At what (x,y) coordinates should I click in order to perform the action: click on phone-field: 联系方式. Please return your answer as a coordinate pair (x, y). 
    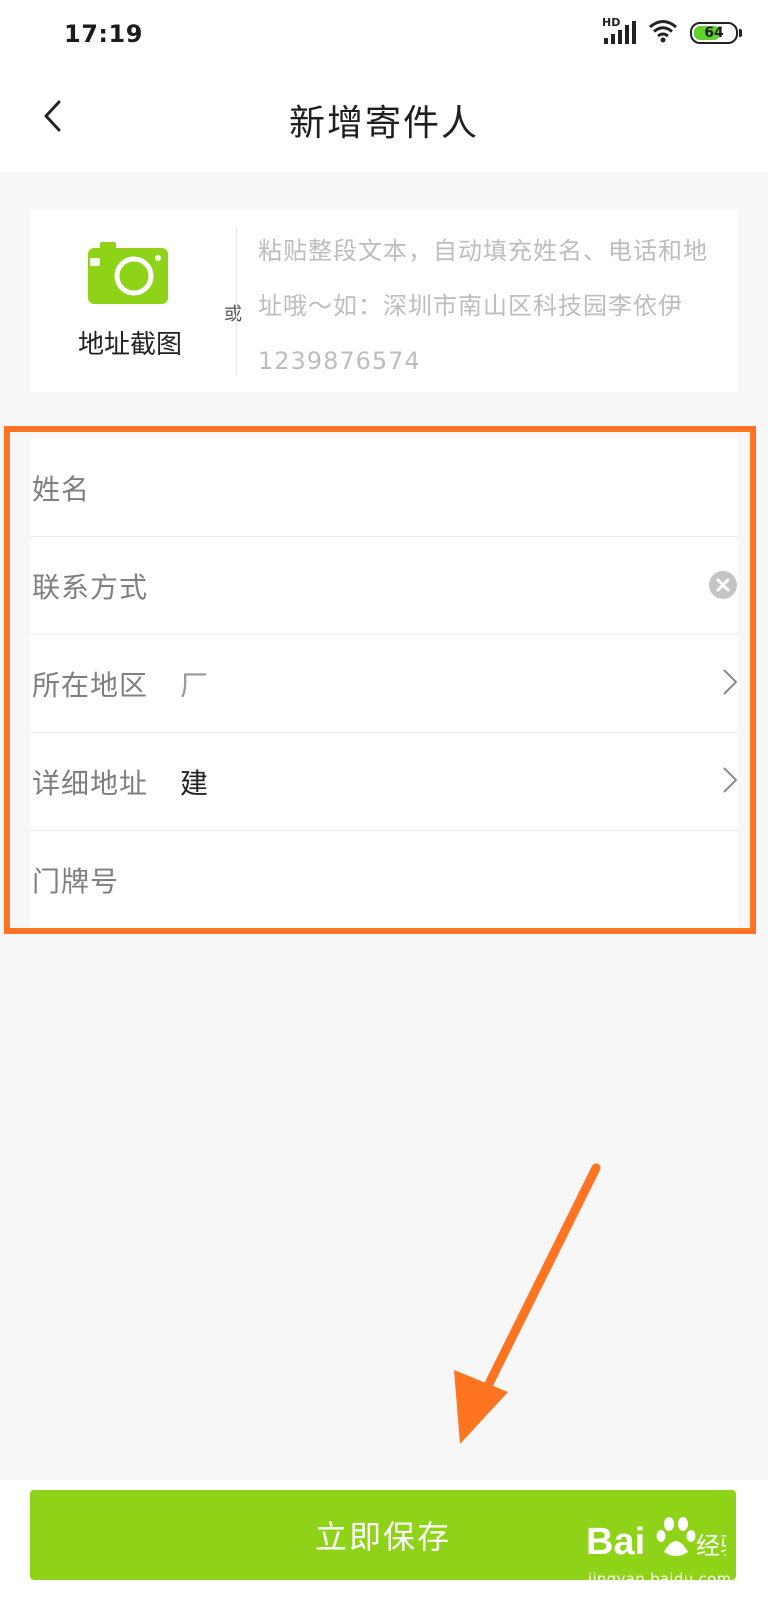
    Looking at the image, I should click on (384, 585).